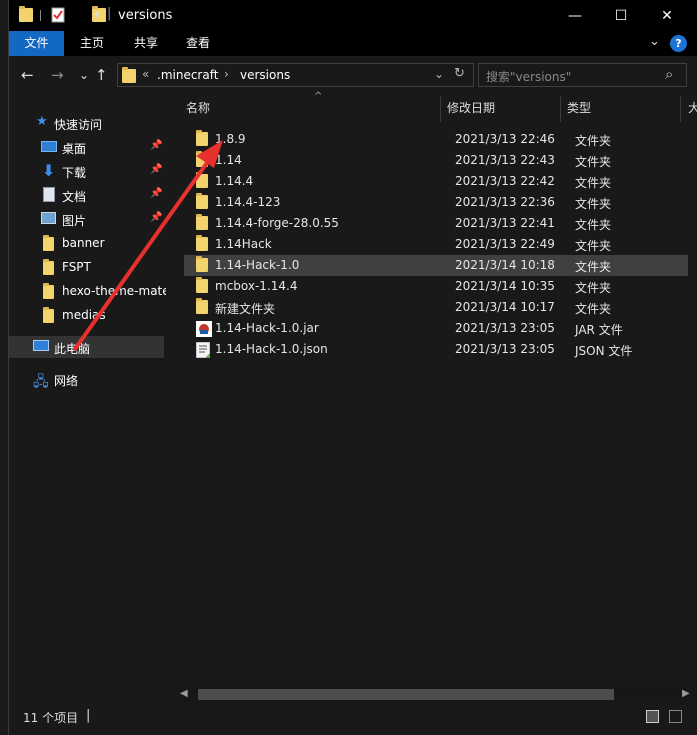 Image resolution: width=697 pixels, height=735 pixels. Describe the element at coordinates (675, 716) in the screenshot. I see `large-icons-view-icon` at that location.